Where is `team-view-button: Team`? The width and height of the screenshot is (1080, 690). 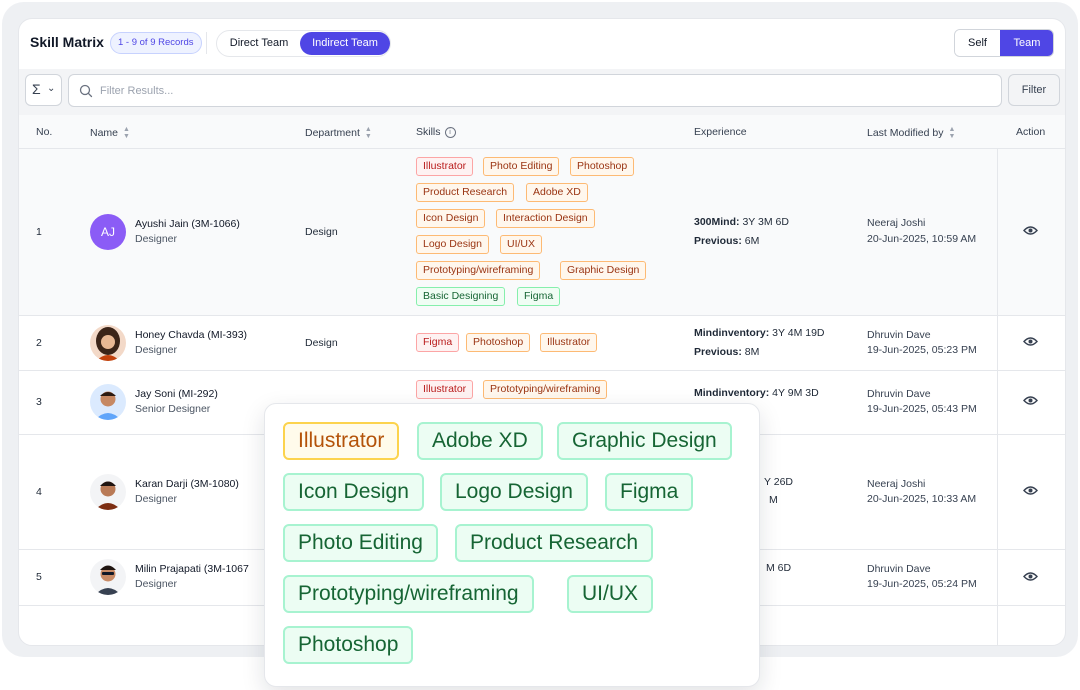 team-view-button: Team is located at coordinates (1026, 43).